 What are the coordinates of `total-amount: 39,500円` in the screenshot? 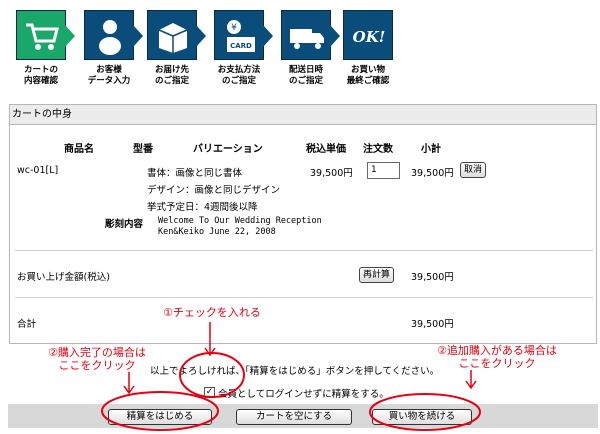 It's located at (432, 277).